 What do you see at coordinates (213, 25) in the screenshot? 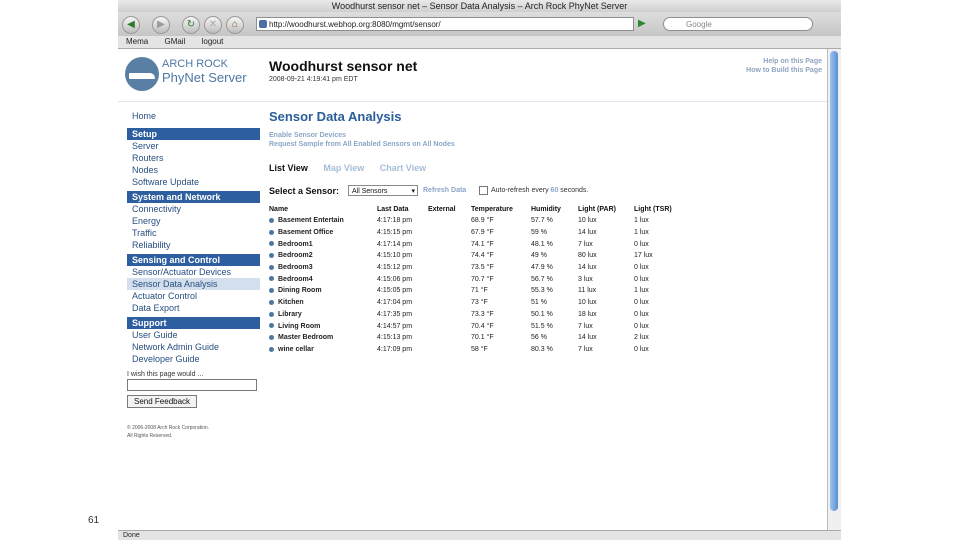
I see `stop-icon: ✕` at bounding box center [213, 25].